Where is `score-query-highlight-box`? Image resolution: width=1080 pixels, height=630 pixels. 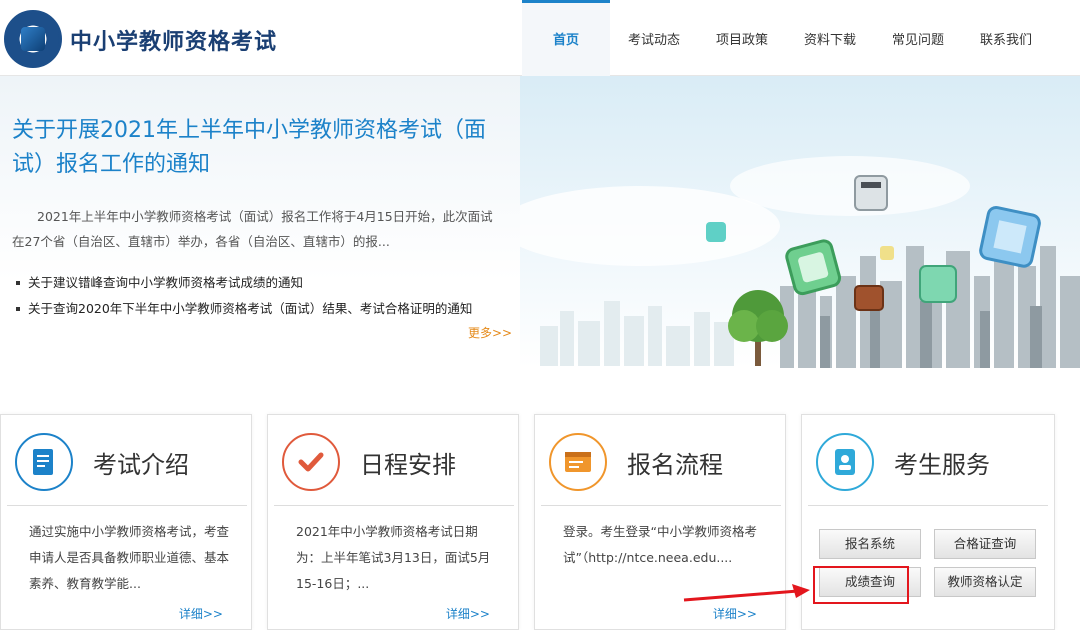 score-query-highlight-box is located at coordinates (861, 585).